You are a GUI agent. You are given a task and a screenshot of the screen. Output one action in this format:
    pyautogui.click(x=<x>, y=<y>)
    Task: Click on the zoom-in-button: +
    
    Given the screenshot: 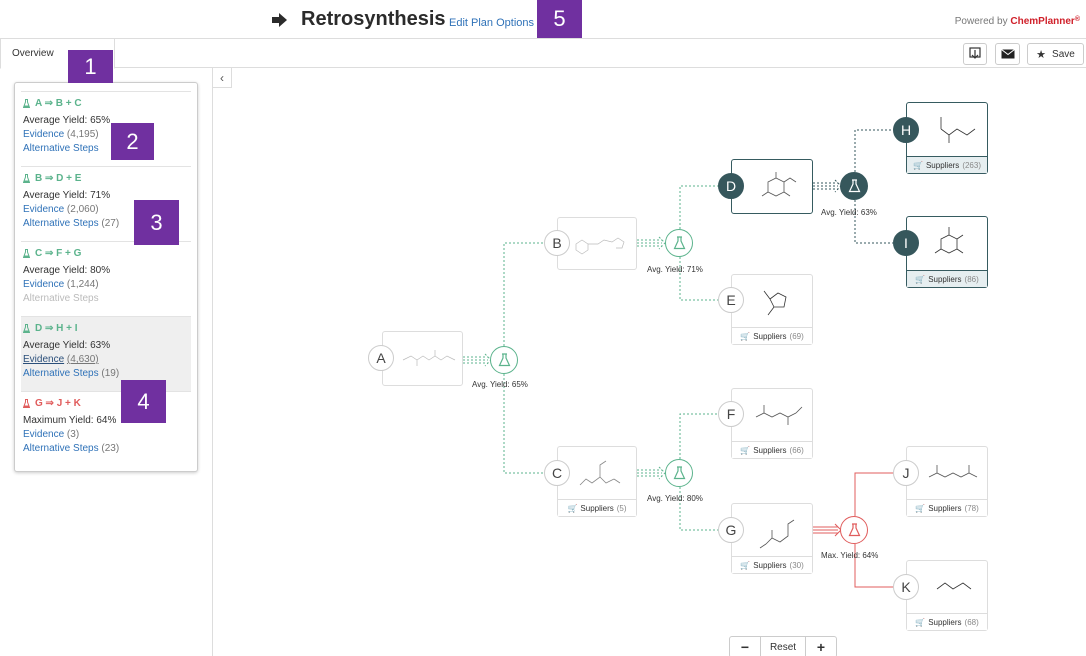 What is the action you would take?
    pyautogui.click(x=821, y=646)
    